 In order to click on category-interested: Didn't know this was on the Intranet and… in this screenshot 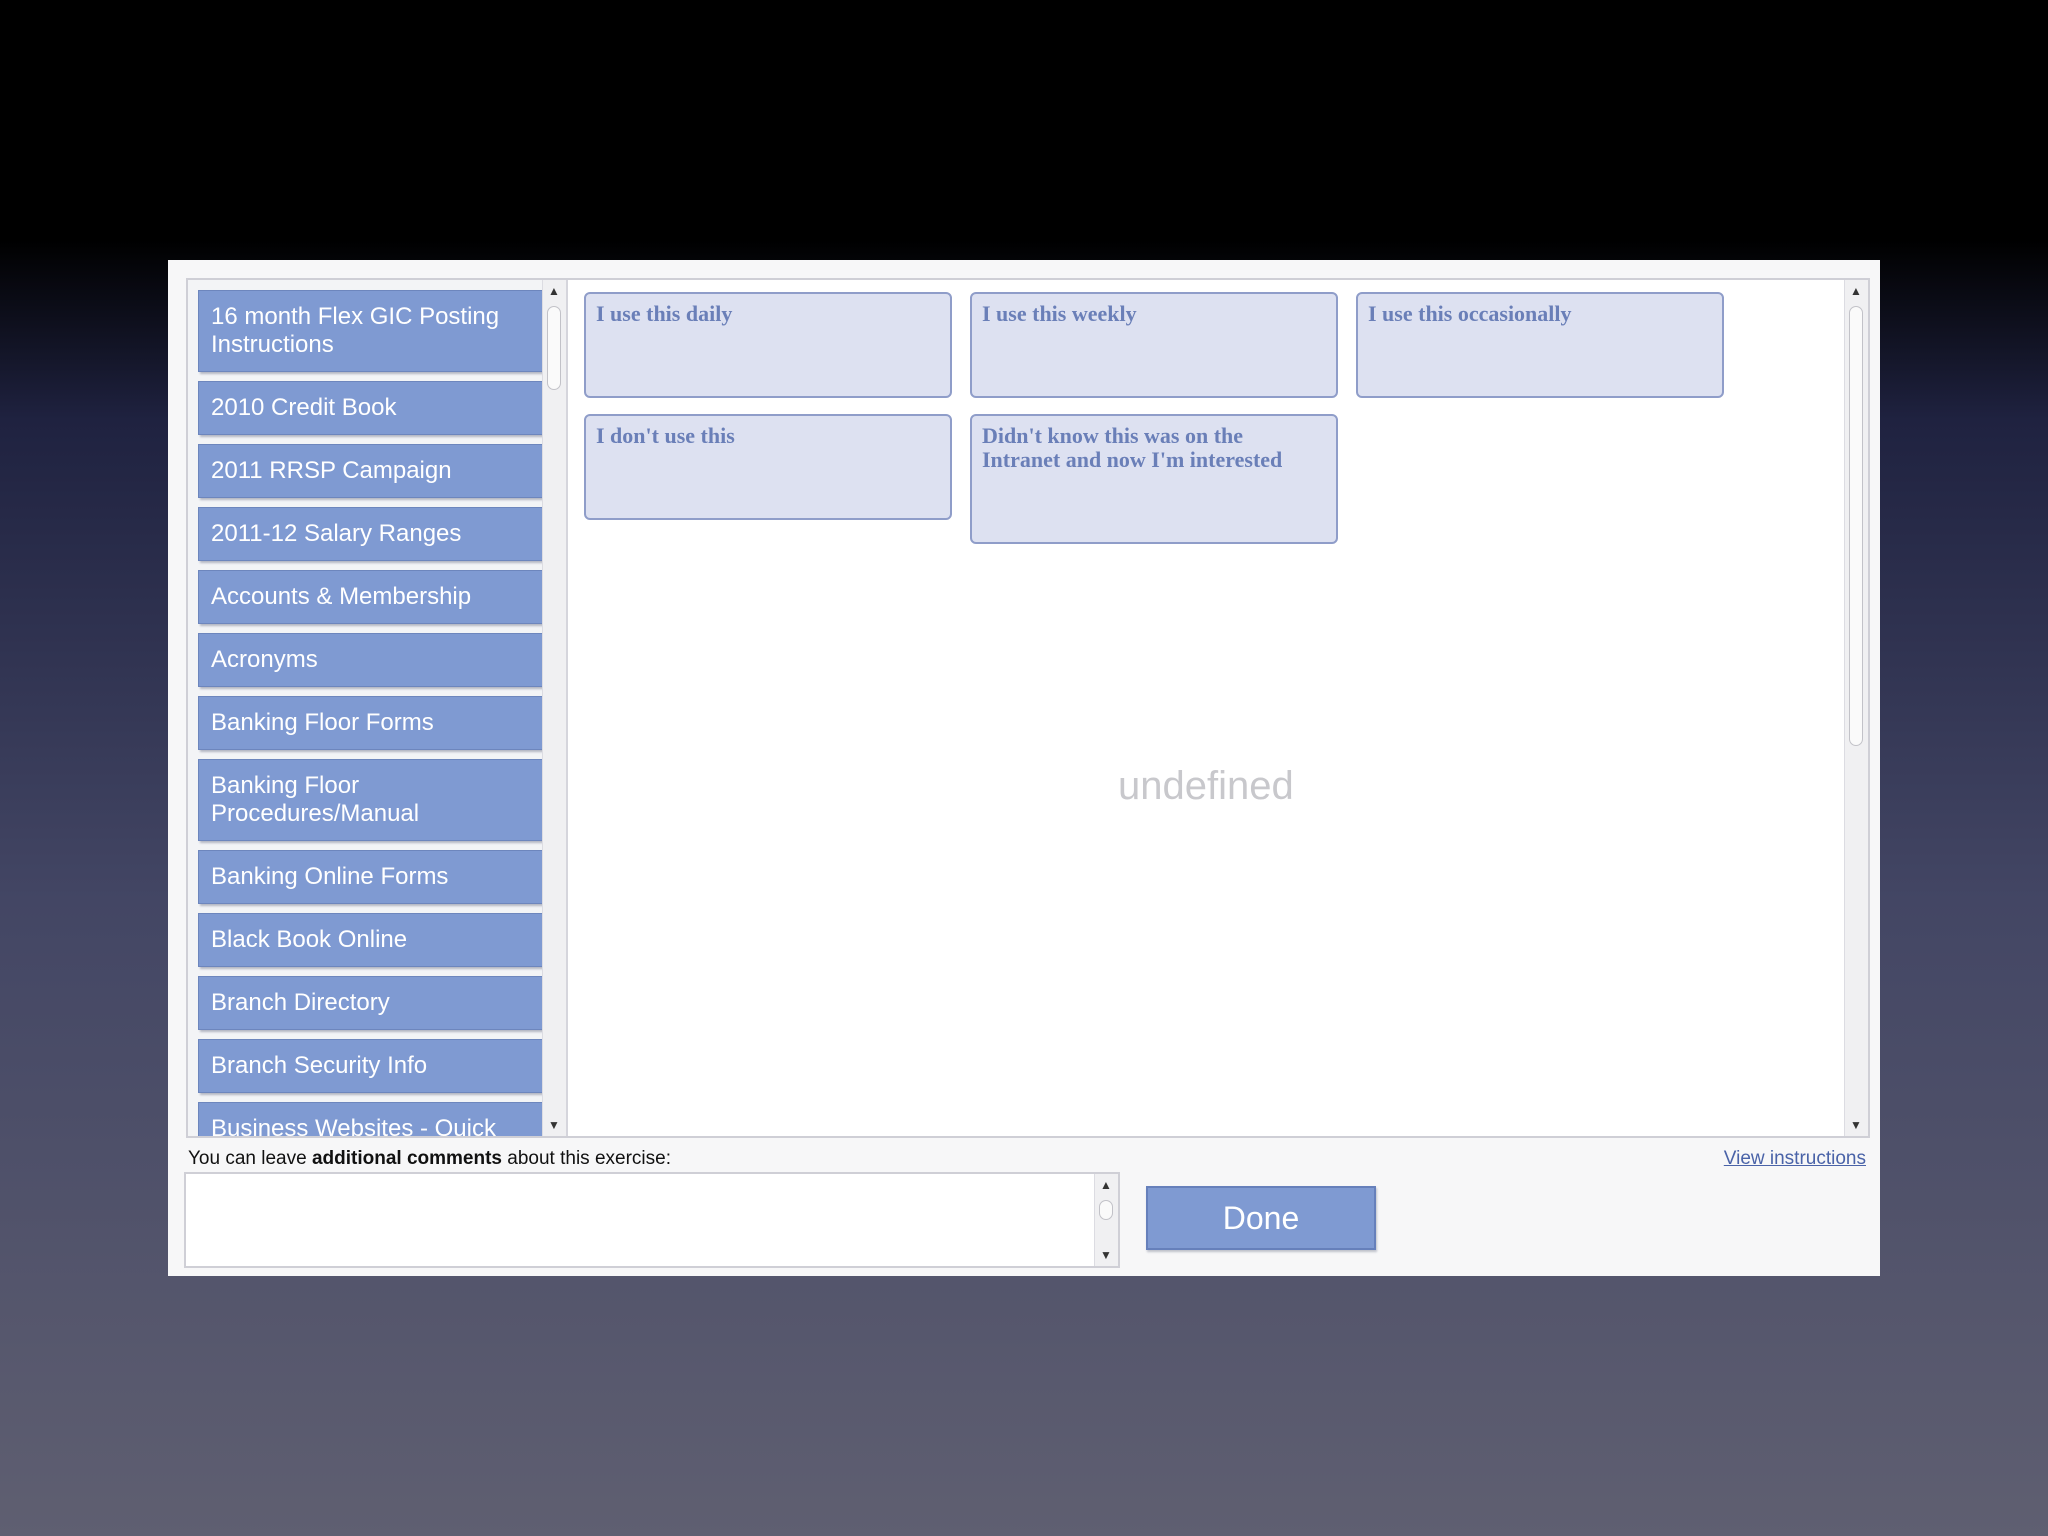, I will do `click(1154, 479)`.